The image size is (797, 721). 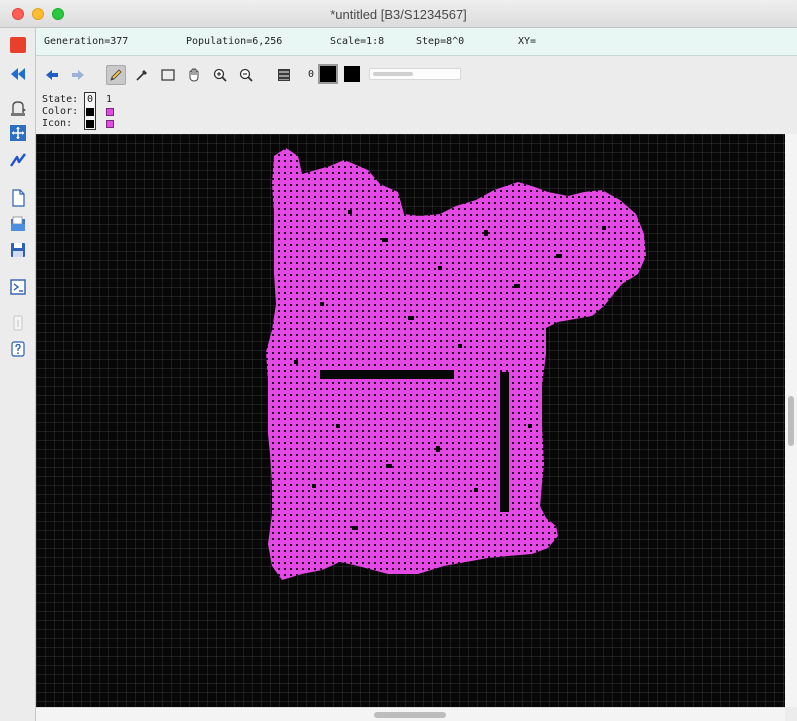 I want to click on zoom-in-tool-button, so click(x=220, y=75).